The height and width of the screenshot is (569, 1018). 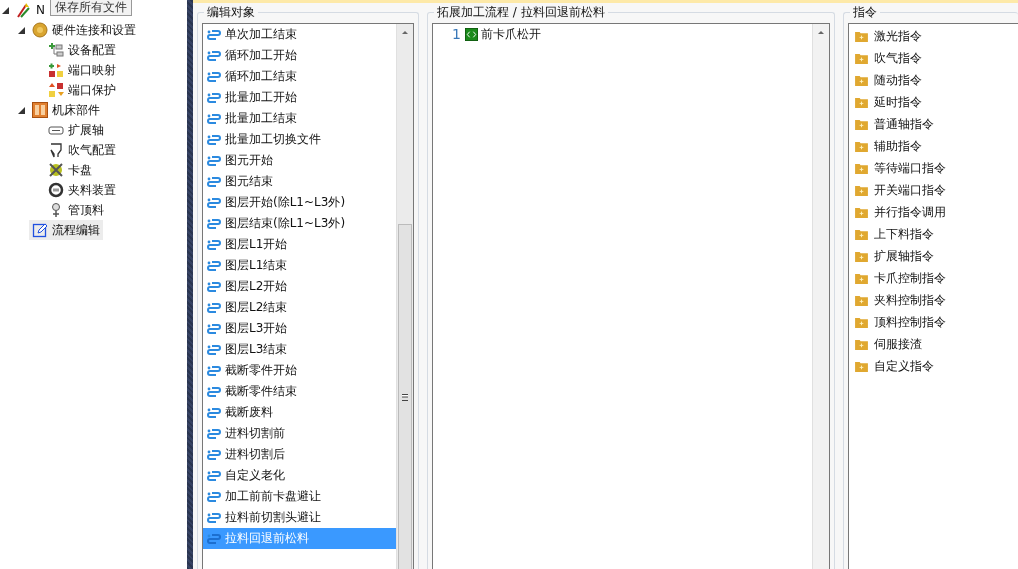 I want to click on list-item: 图层L1结束, so click(x=299, y=265).